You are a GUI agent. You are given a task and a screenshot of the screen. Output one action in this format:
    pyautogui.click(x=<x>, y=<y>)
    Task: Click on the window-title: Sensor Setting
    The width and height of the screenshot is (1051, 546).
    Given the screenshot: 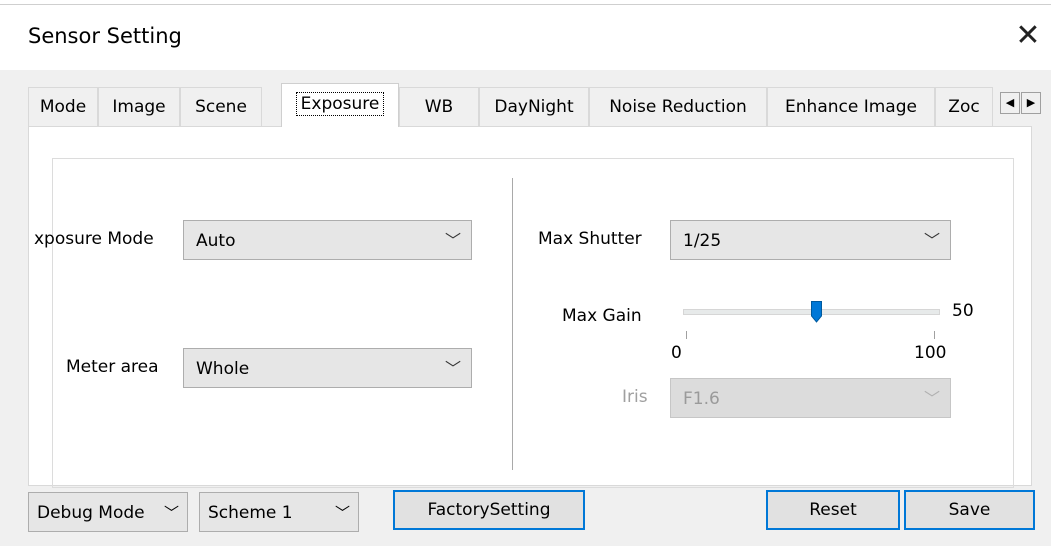 What is the action you would take?
    pyautogui.click(x=105, y=36)
    